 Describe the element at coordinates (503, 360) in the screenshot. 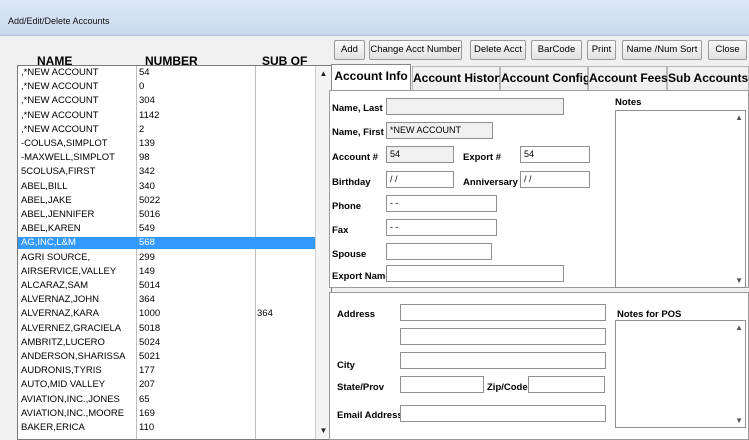

I see `city-field` at that location.